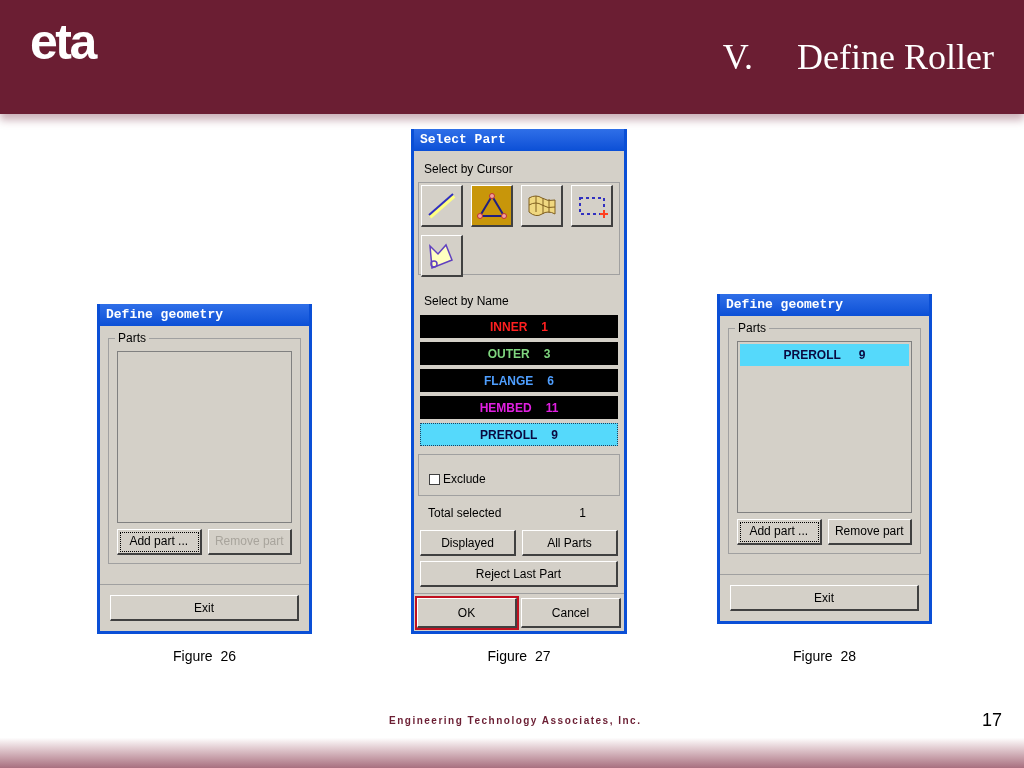 The width and height of the screenshot is (1024, 768). What do you see at coordinates (468, 543) in the screenshot?
I see `dialog-button: Displayed` at bounding box center [468, 543].